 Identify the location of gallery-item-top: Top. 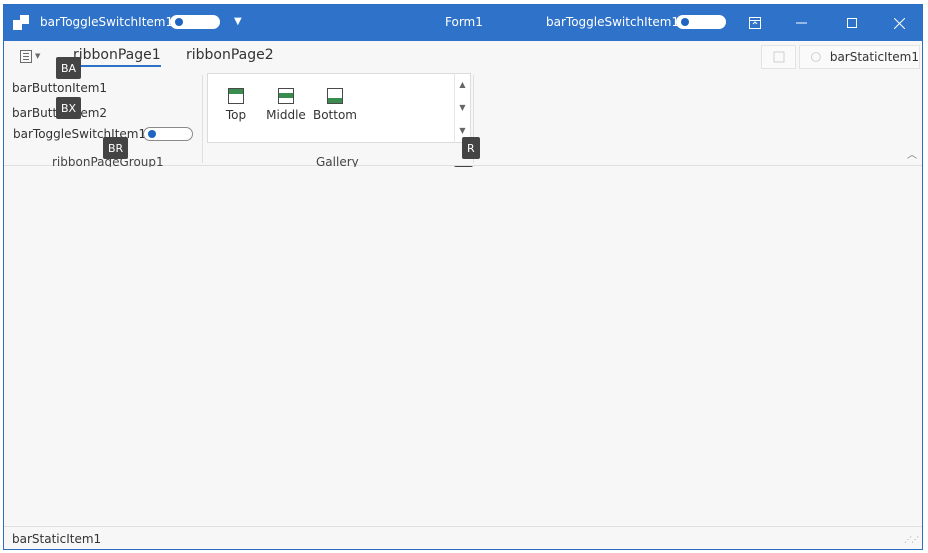
(236, 105).